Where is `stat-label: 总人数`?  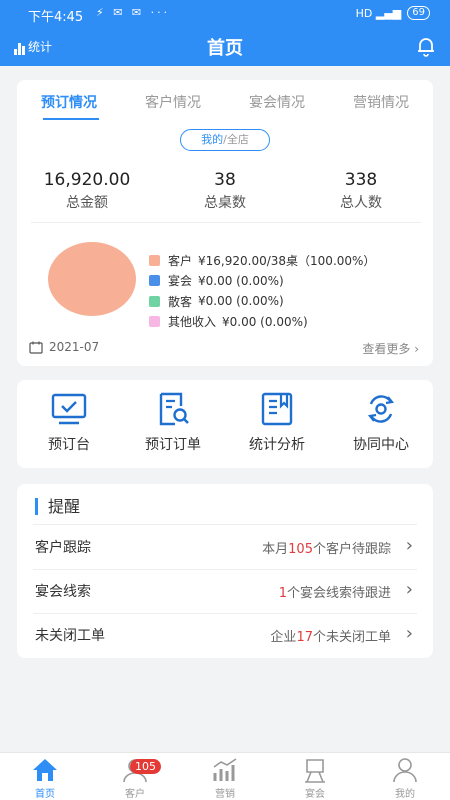
stat-label: 总人数 is located at coordinates (361, 203).